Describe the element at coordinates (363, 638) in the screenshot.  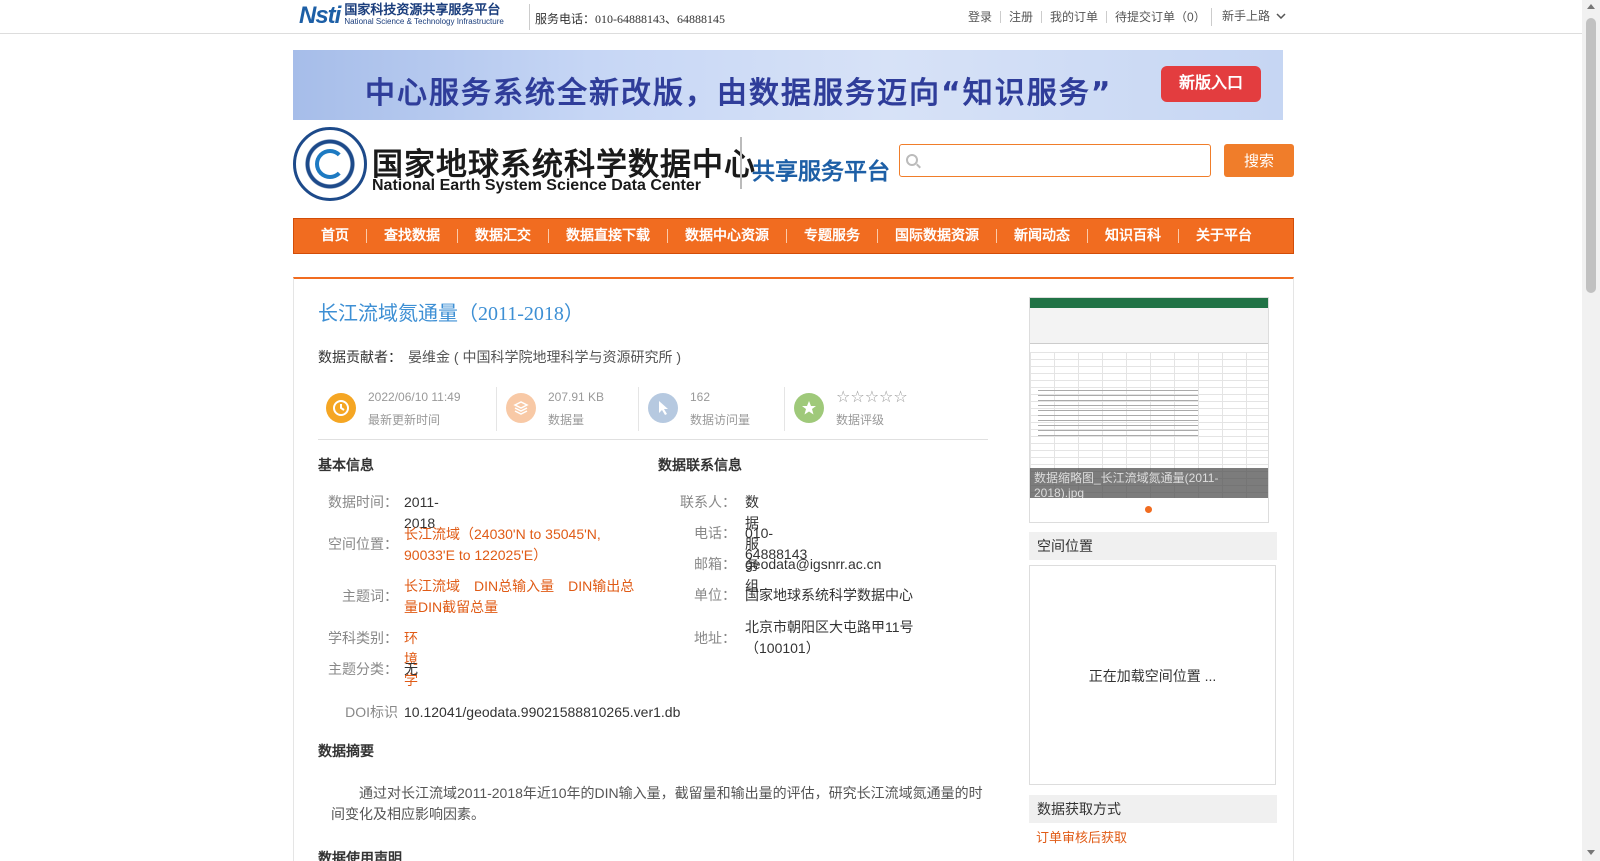
I see `discipline-label: 学科类别：` at that location.